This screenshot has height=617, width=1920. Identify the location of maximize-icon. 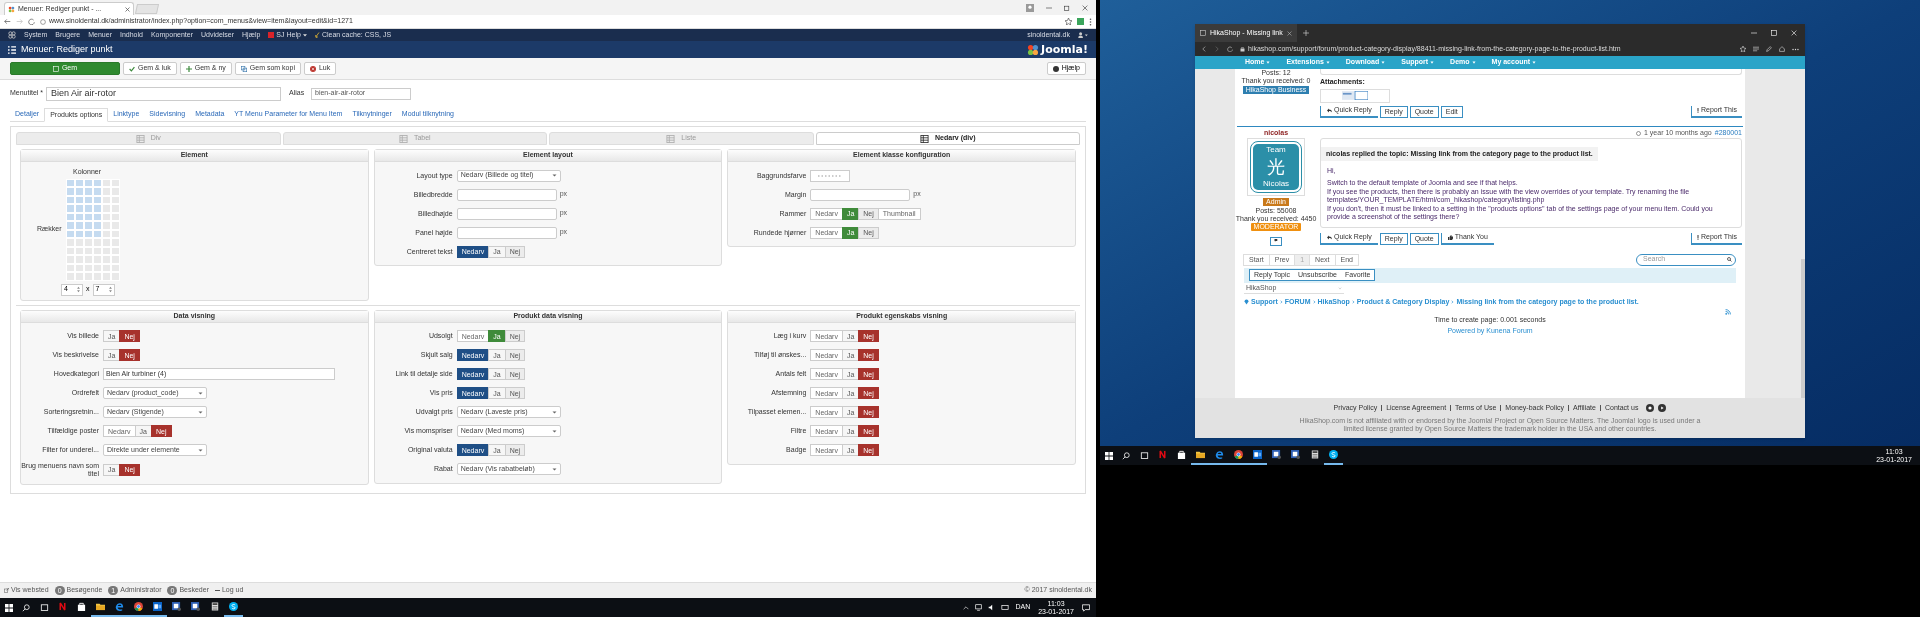
(1774, 33).